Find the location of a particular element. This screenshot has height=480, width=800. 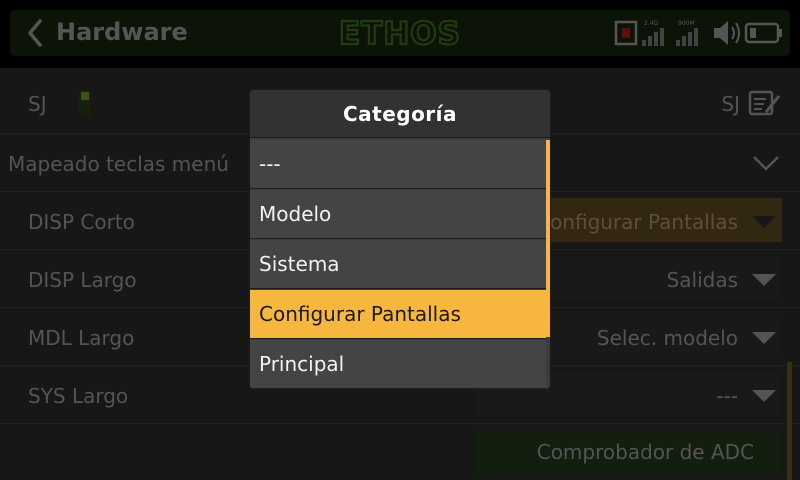

option-sistema: Sistema is located at coordinates (398, 264).